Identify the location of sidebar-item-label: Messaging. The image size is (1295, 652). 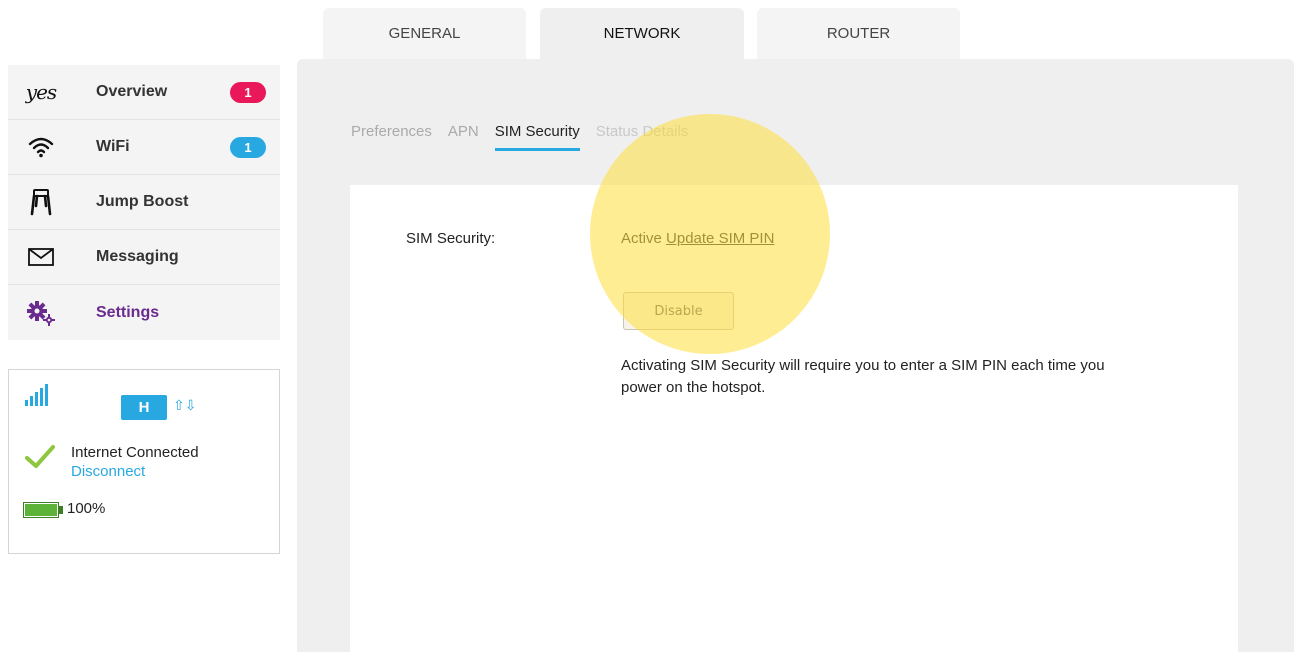
(137, 256).